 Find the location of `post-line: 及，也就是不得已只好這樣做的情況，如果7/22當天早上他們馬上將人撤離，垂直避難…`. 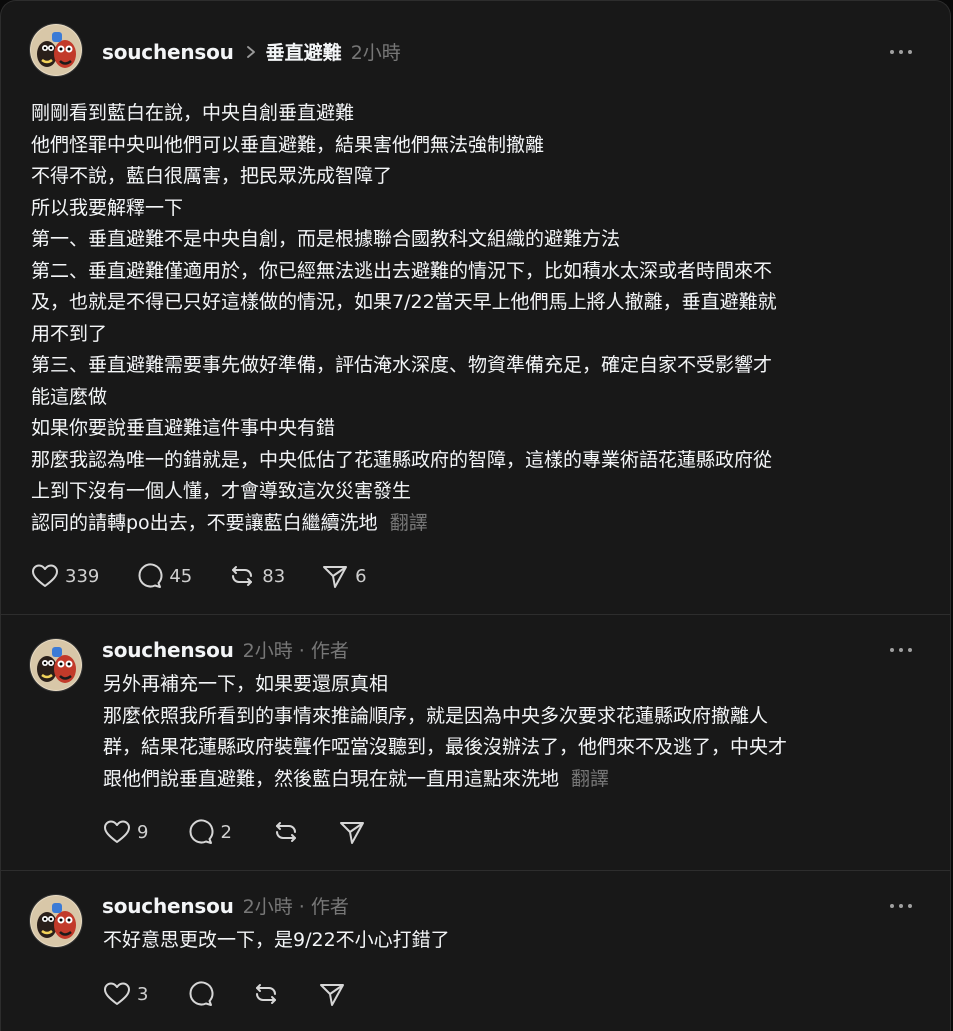

post-line: 及，也就是不得已只好這樣做的情況，如果7/22當天早上他們馬上將人撤離，垂直避難… is located at coordinates (404, 302).